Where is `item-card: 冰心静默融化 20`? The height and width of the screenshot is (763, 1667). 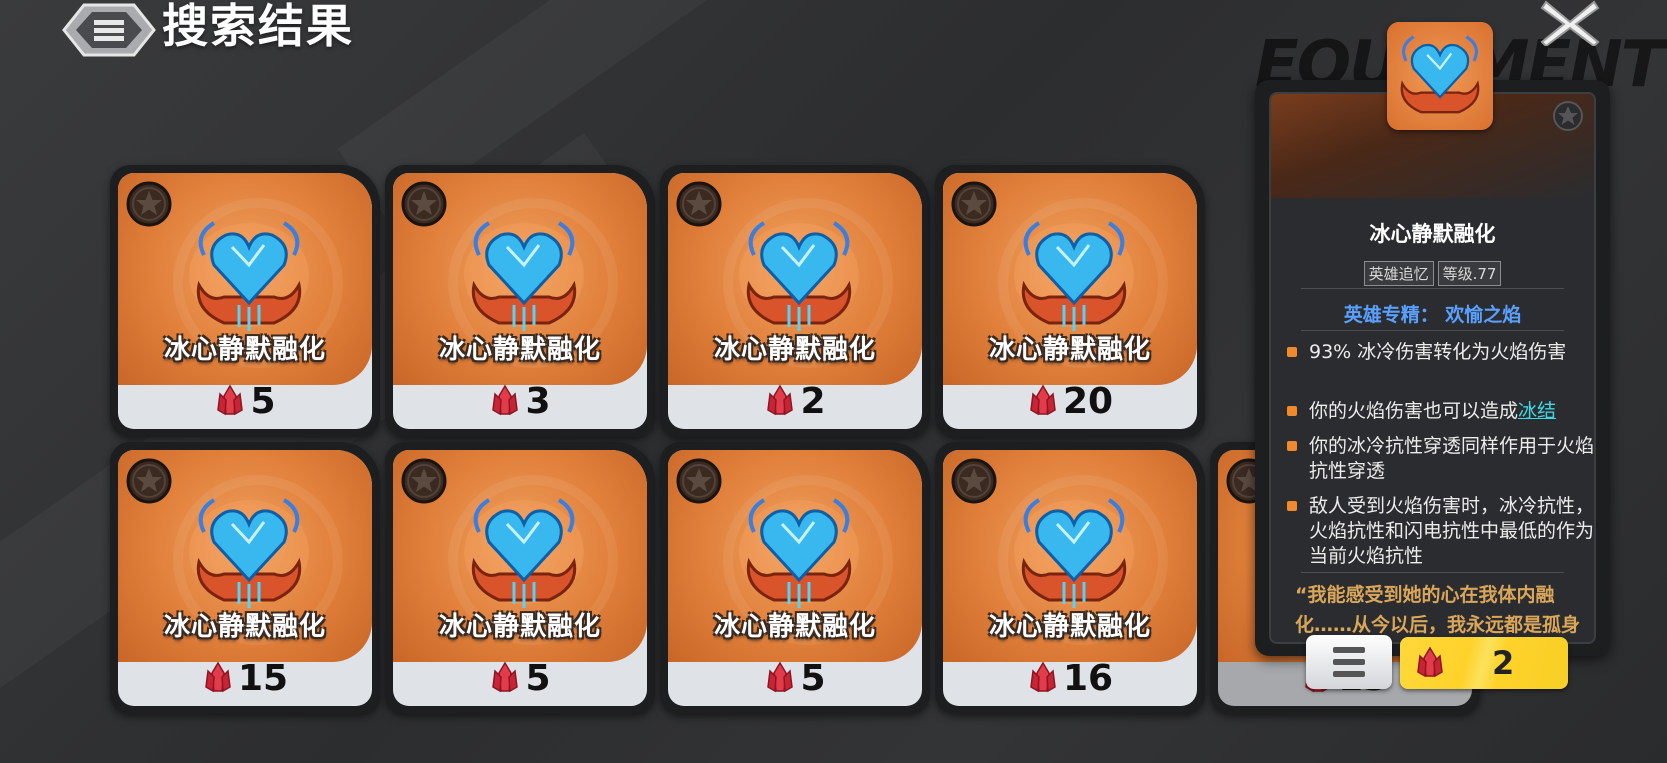 item-card: 冰心静默融化 20 is located at coordinates (1070, 301).